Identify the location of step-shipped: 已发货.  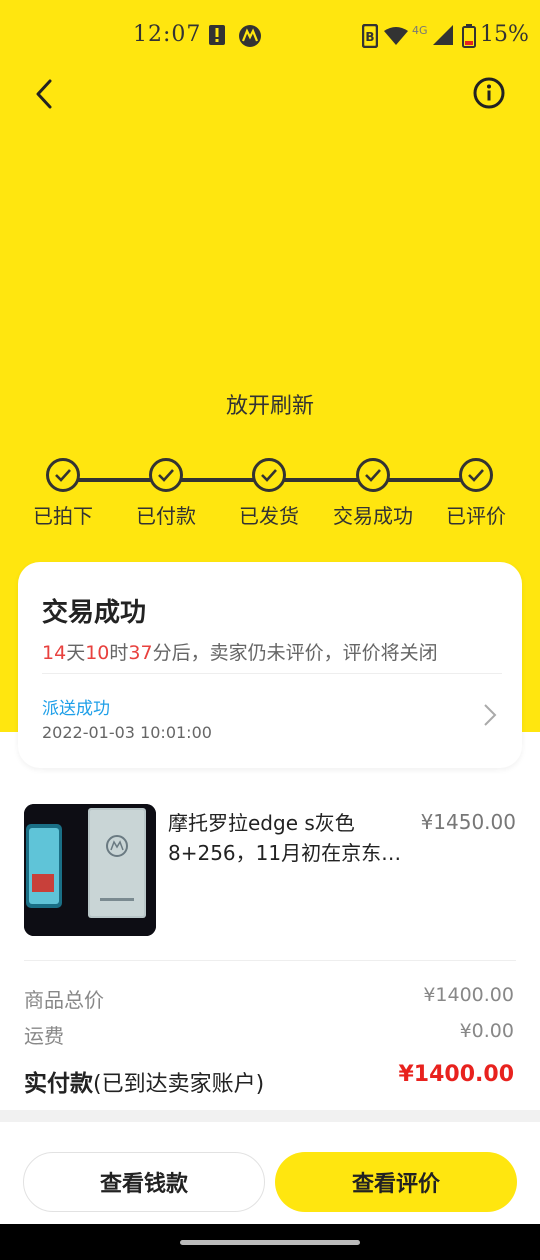
(269, 493).